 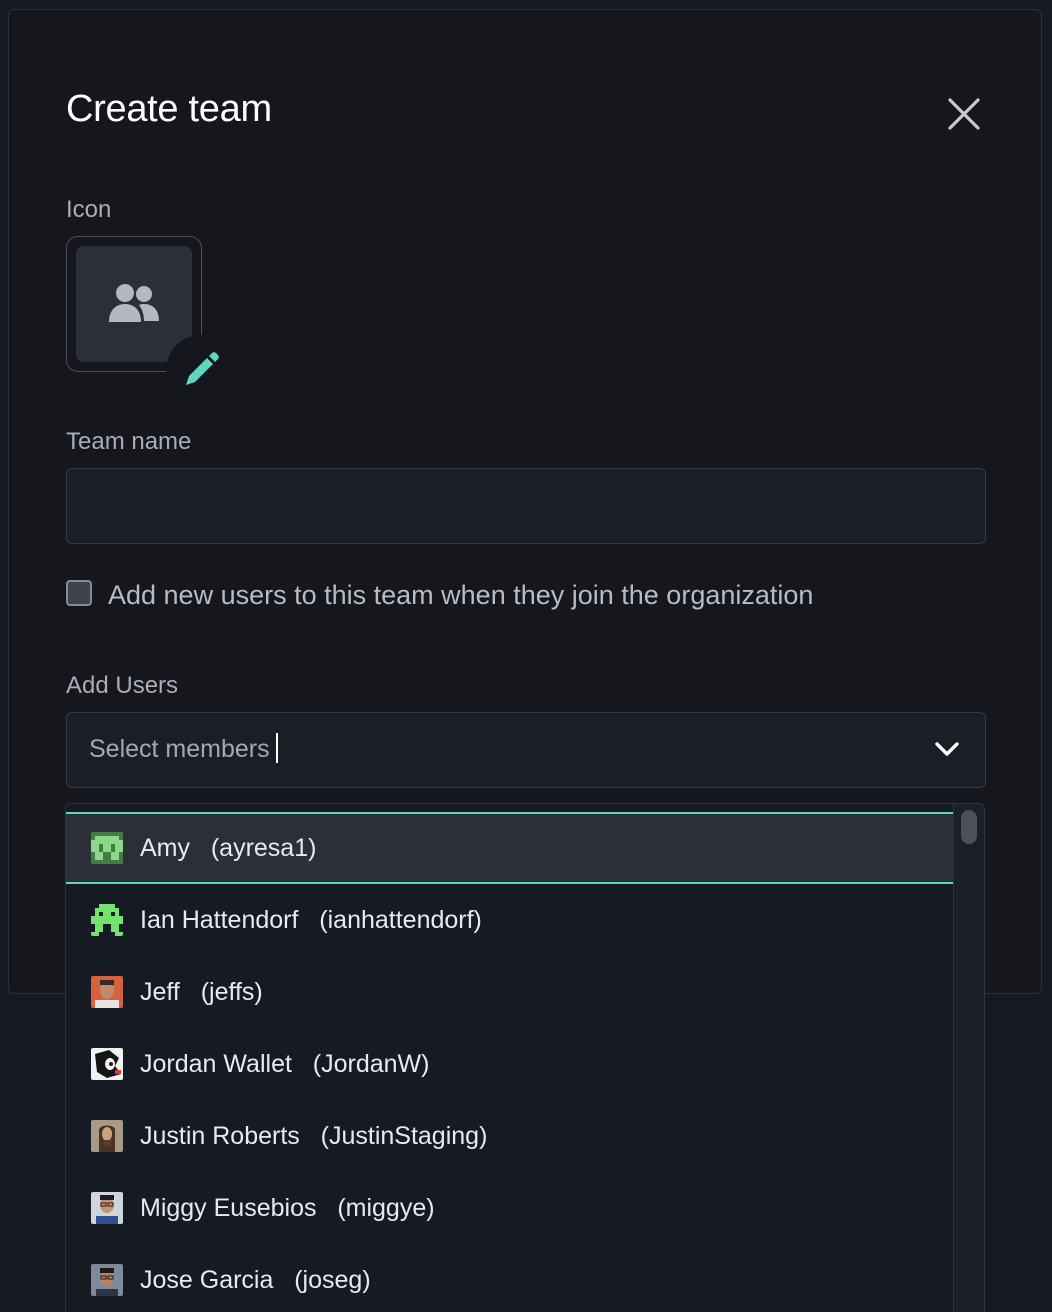 I want to click on member-option-ian: Ian Hattendorf (ianhattendorf), so click(x=509, y=920).